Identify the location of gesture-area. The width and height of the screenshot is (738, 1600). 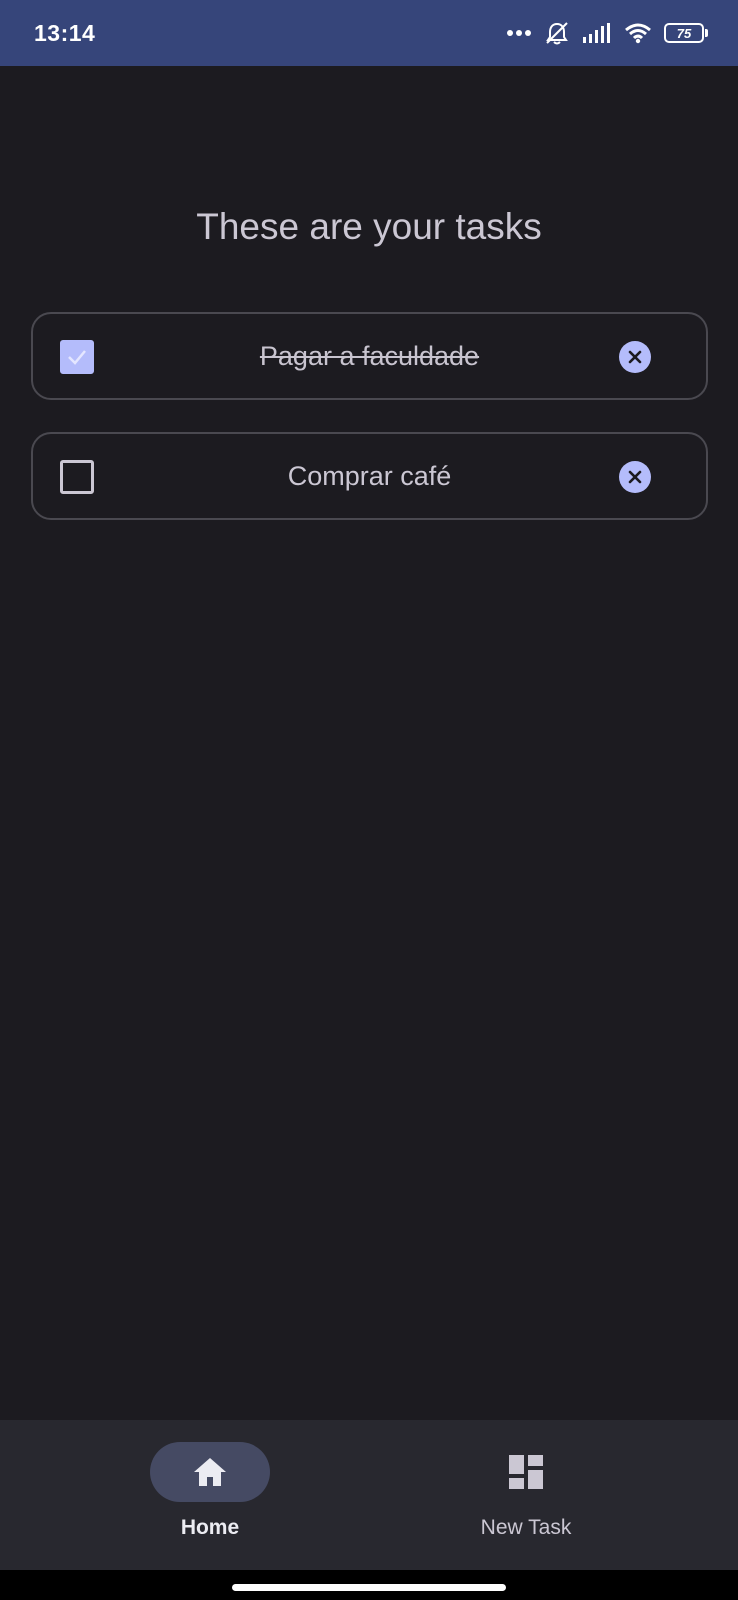
(369, 1585).